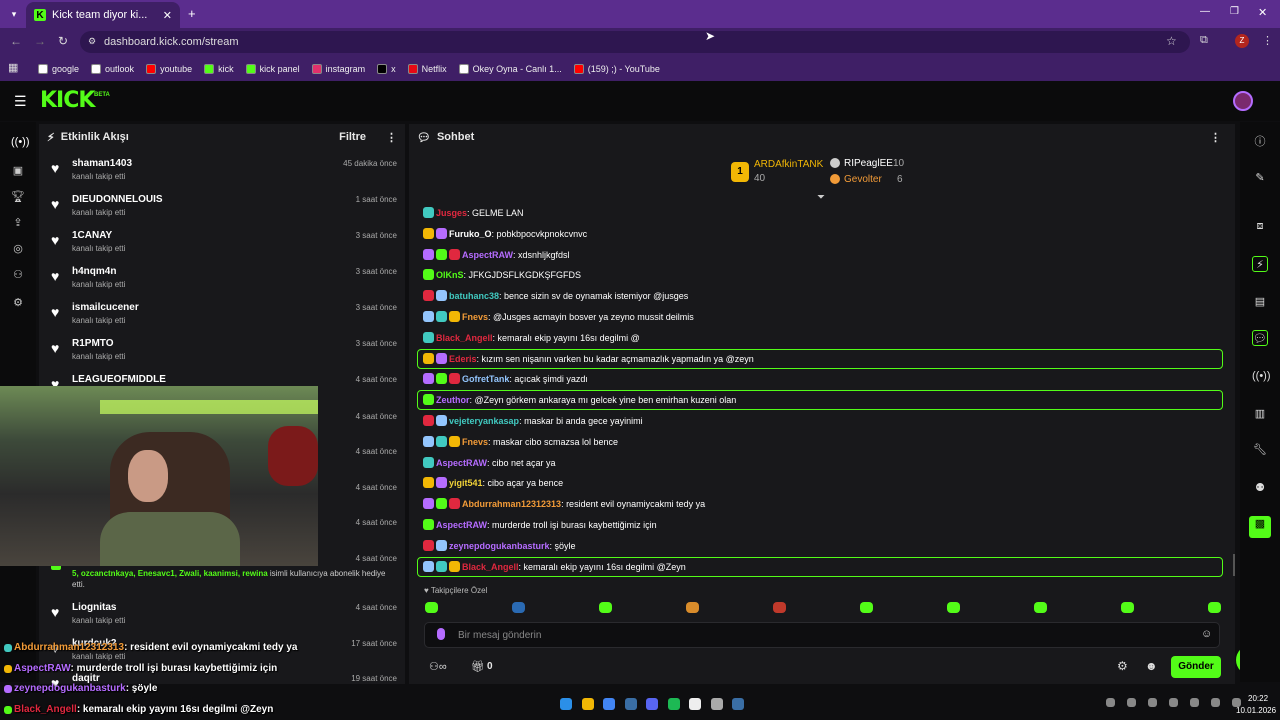  Describe the element at coordinates (338, 68) in the screenshot. I see `bookmark-item: instagram` at that location.